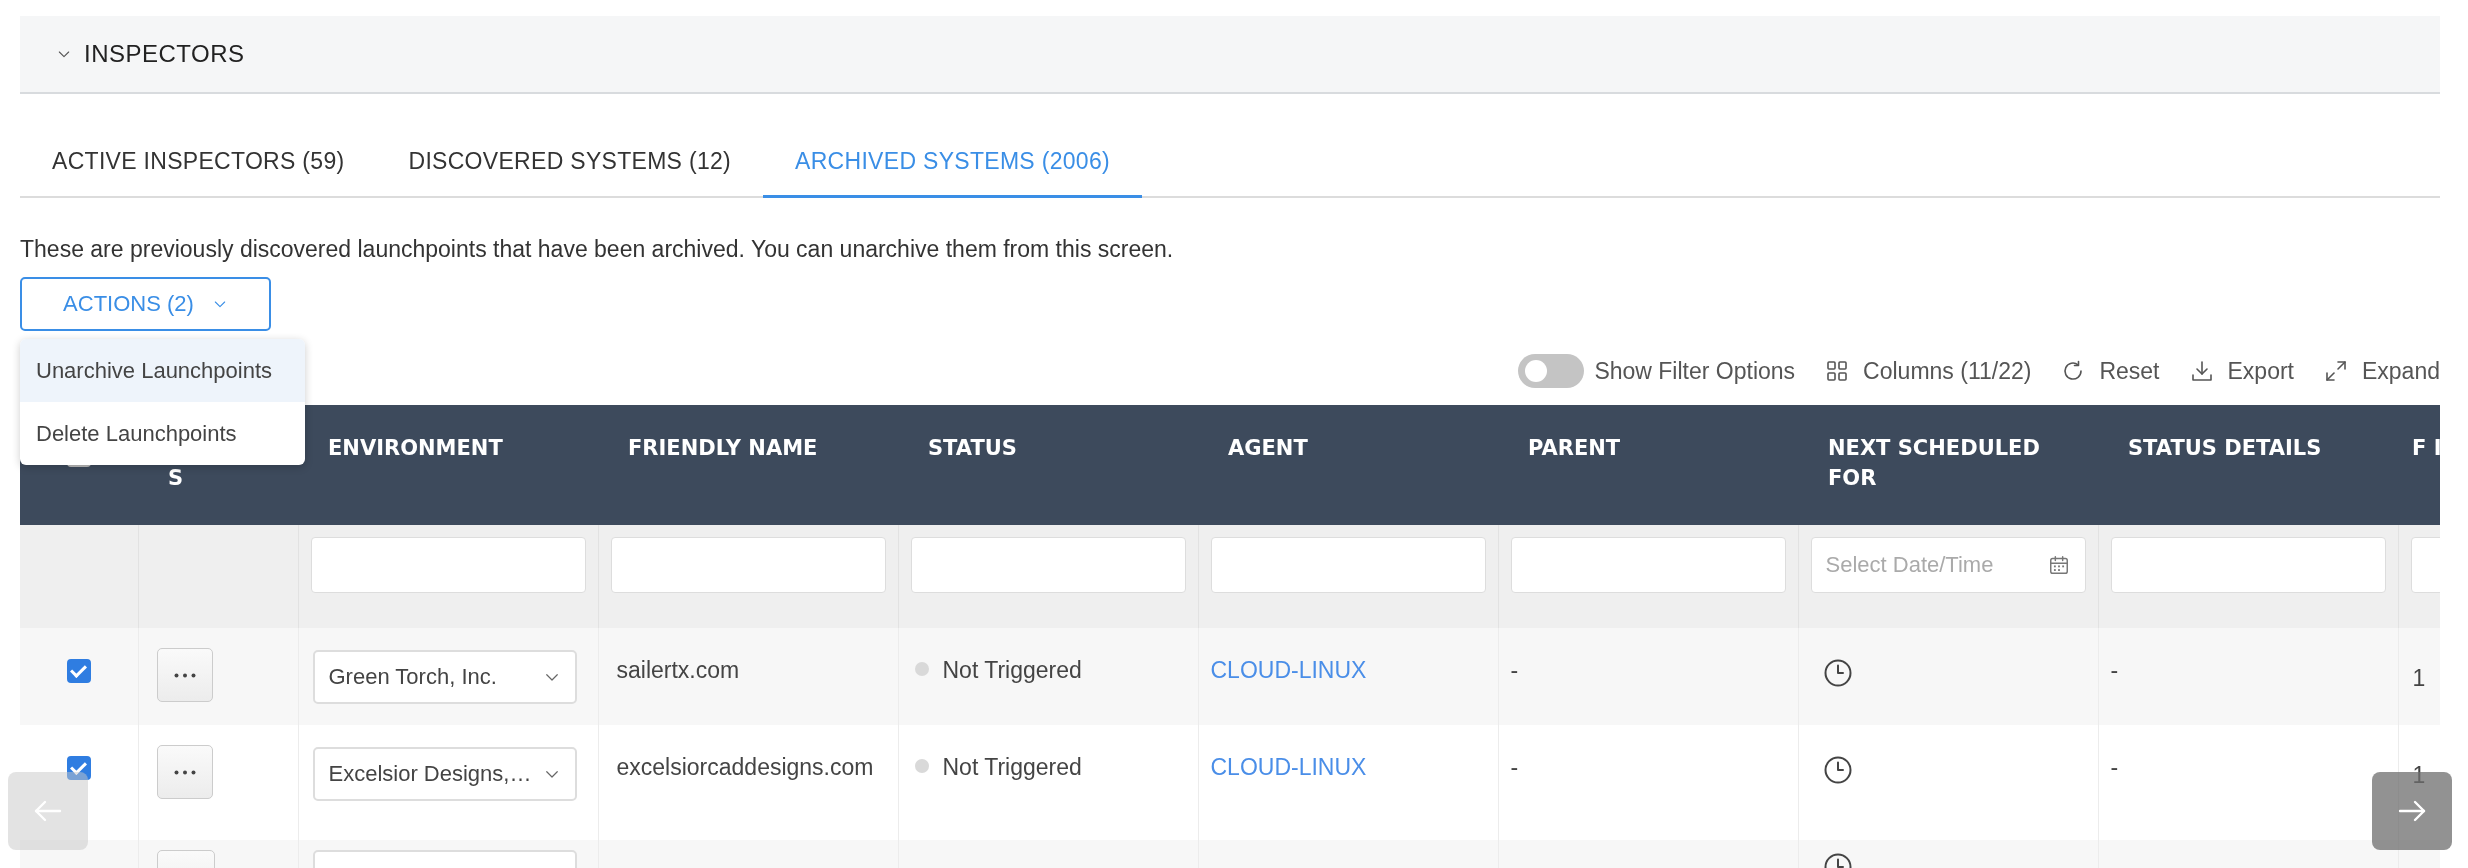 The height and width of the screenshot is (868, 2468). I want to click on toggle-label: Show Filter Options, so click(1695, 371).